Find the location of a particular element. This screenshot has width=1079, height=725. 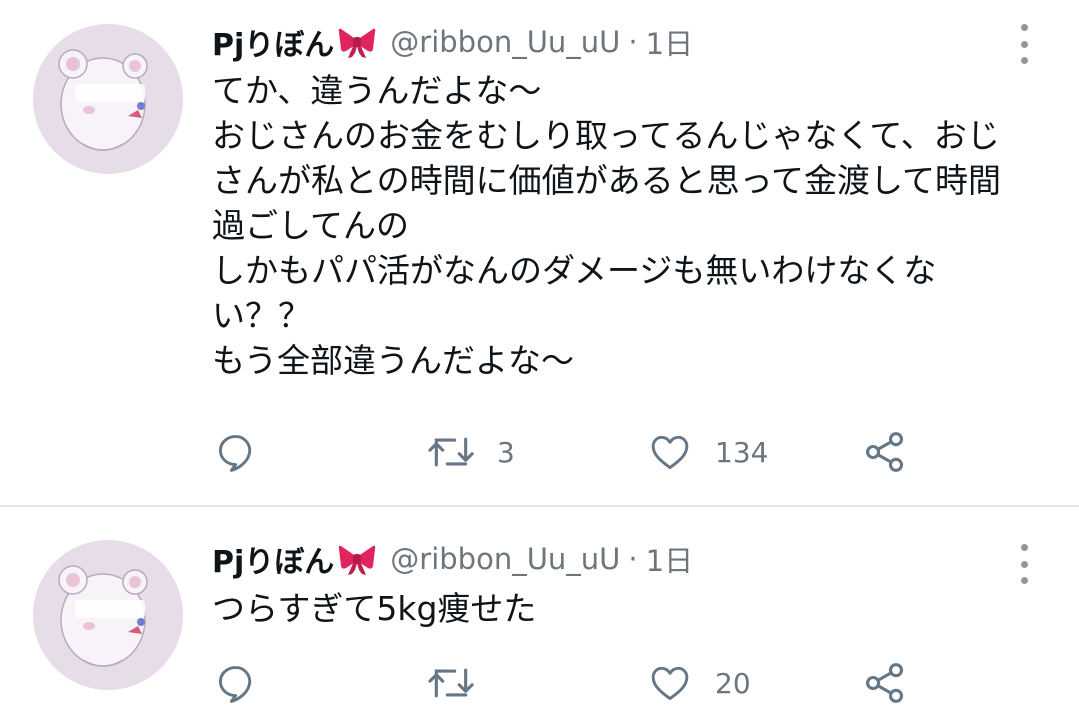

tweet-text-line: てか、違うんだよな〜 is located at coordinates (377, 90).